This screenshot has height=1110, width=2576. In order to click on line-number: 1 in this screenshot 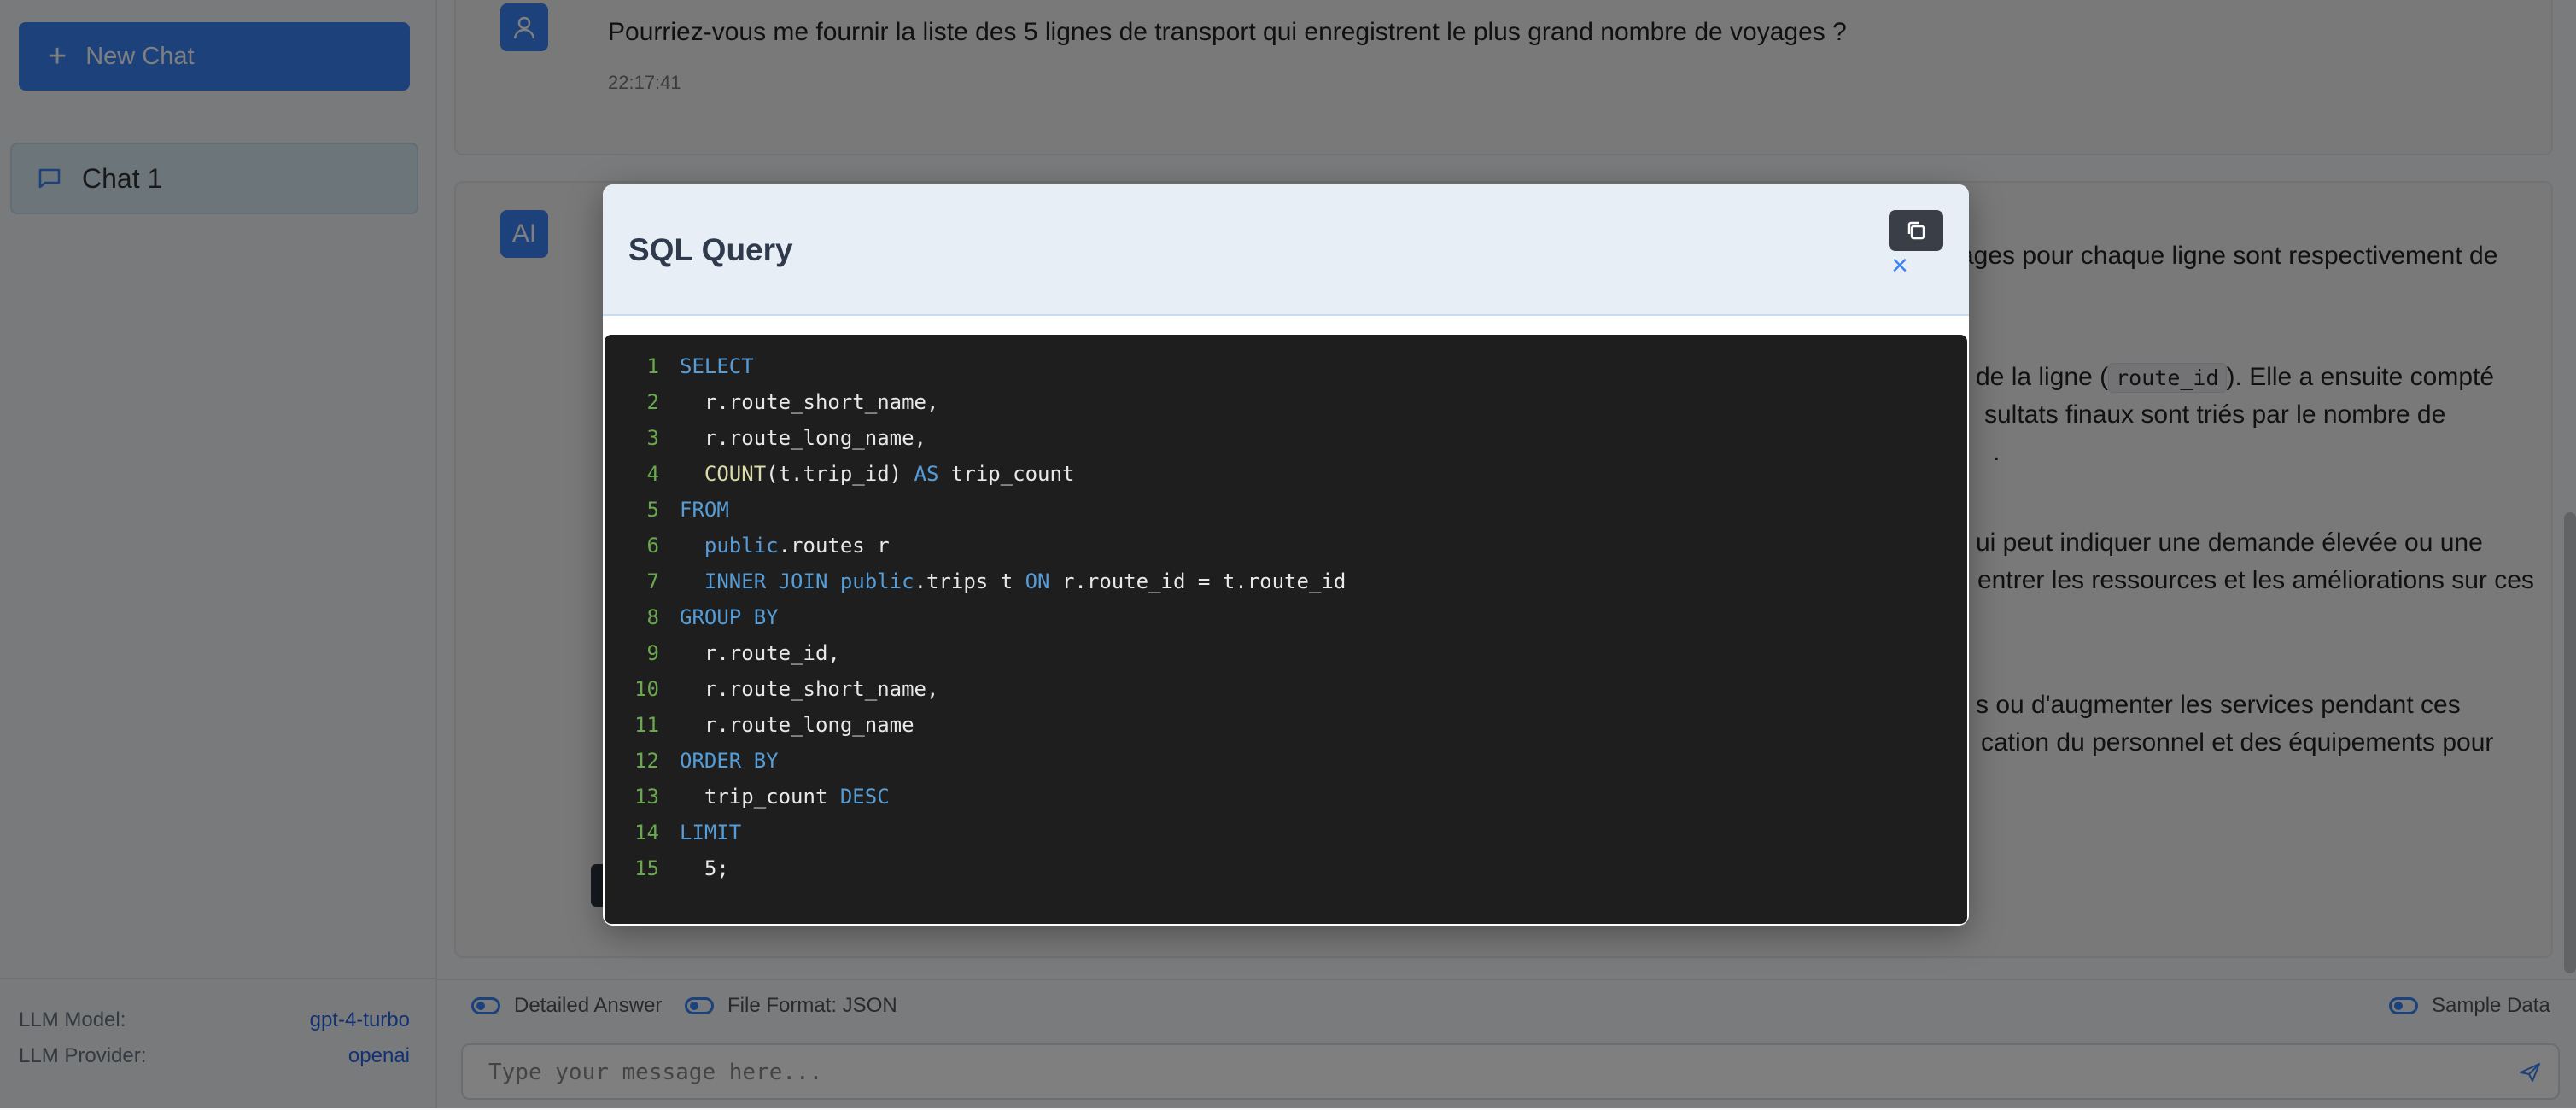, I will do `click(652, 366)`.